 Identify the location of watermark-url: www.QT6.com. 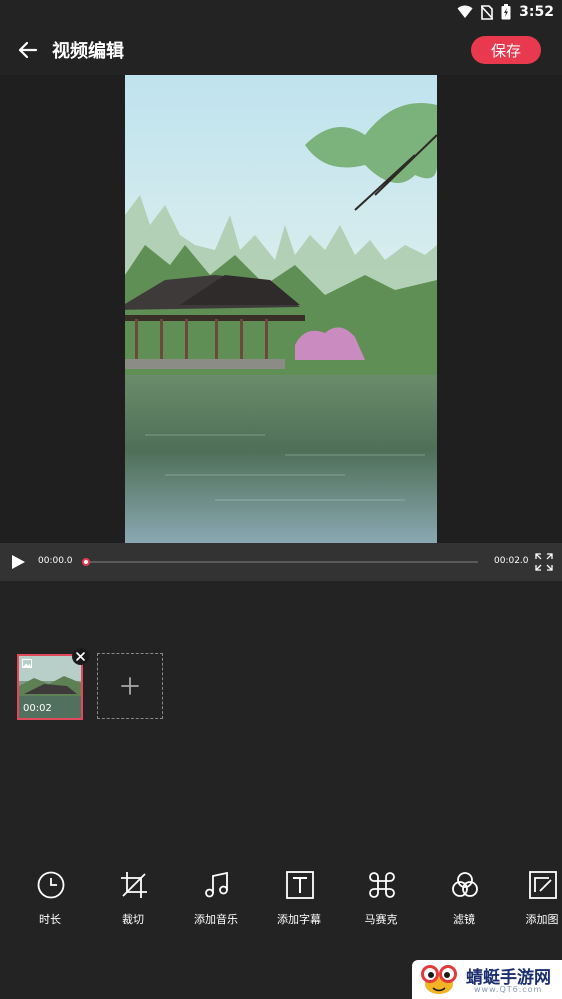
(508, 989).